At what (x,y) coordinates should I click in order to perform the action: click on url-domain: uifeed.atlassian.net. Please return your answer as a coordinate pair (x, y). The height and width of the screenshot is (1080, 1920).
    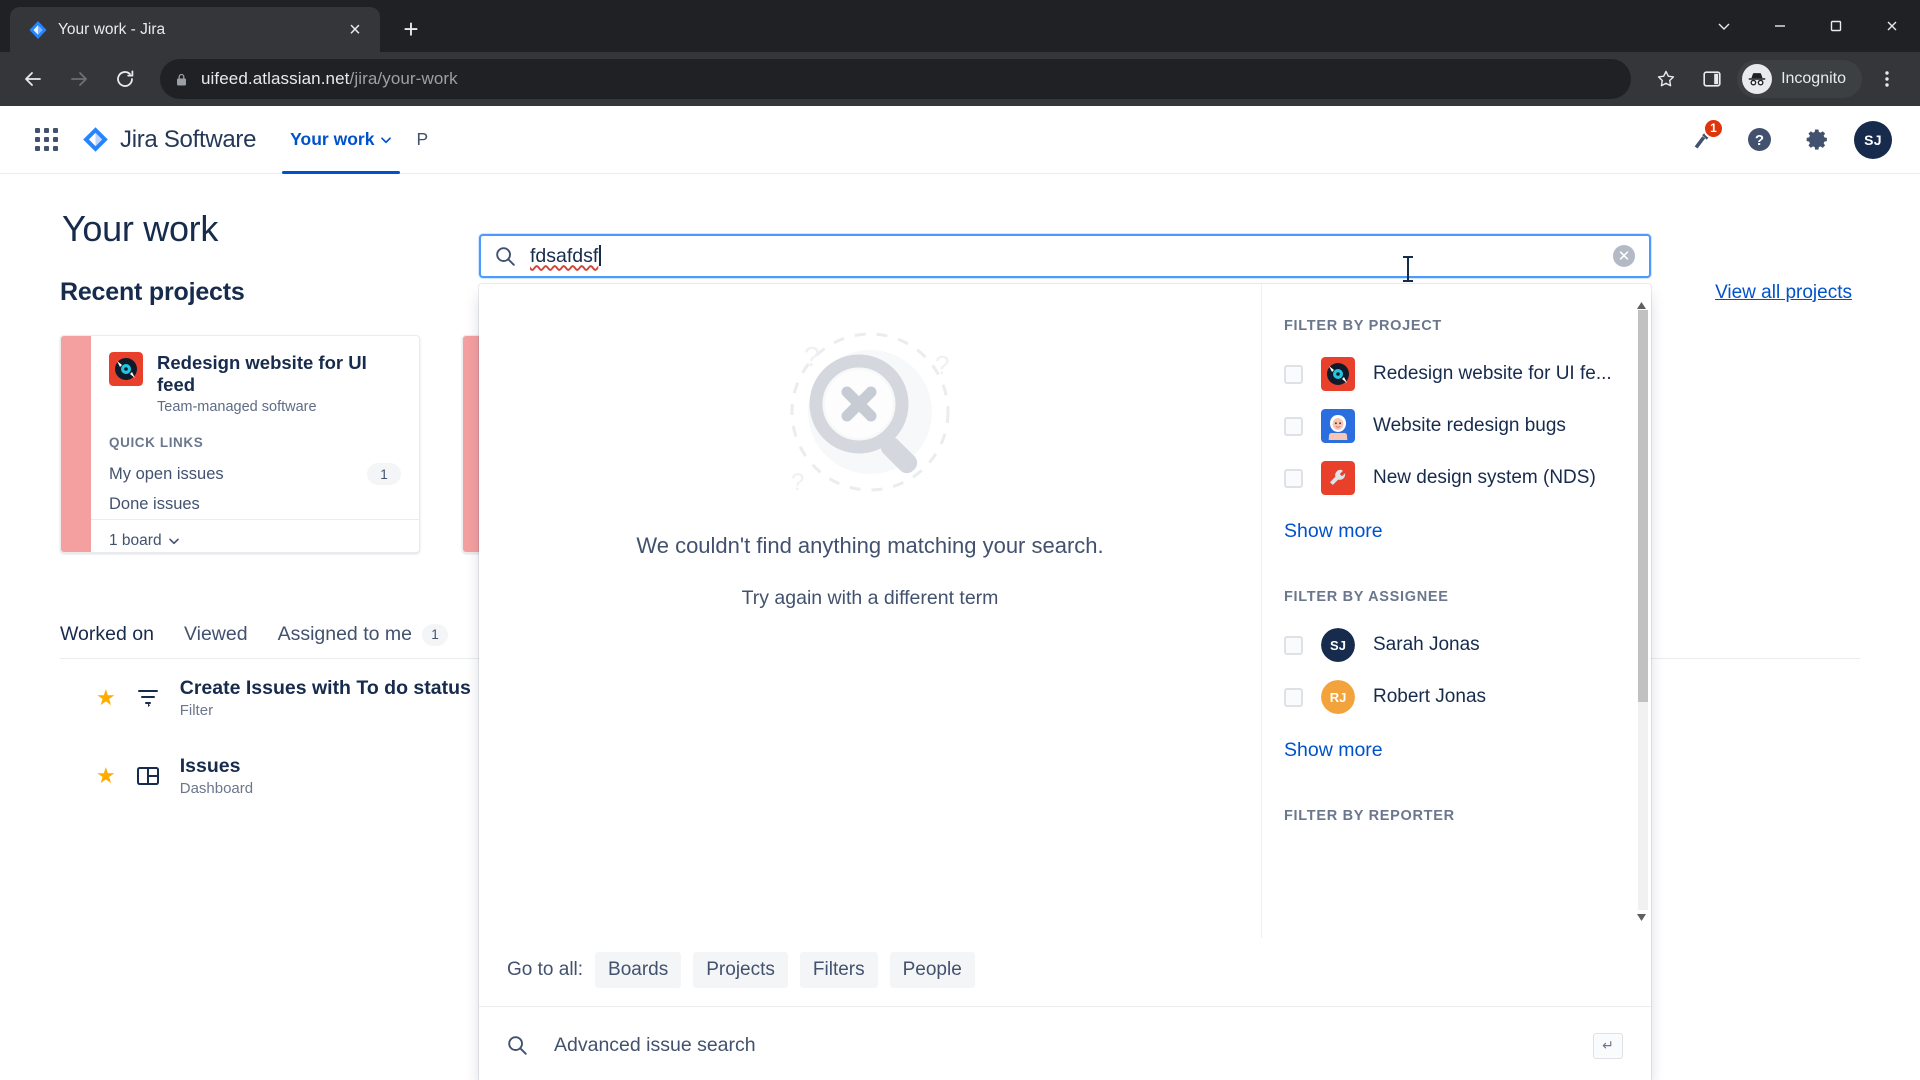
    Looking at the image, I should click on (275, 78).